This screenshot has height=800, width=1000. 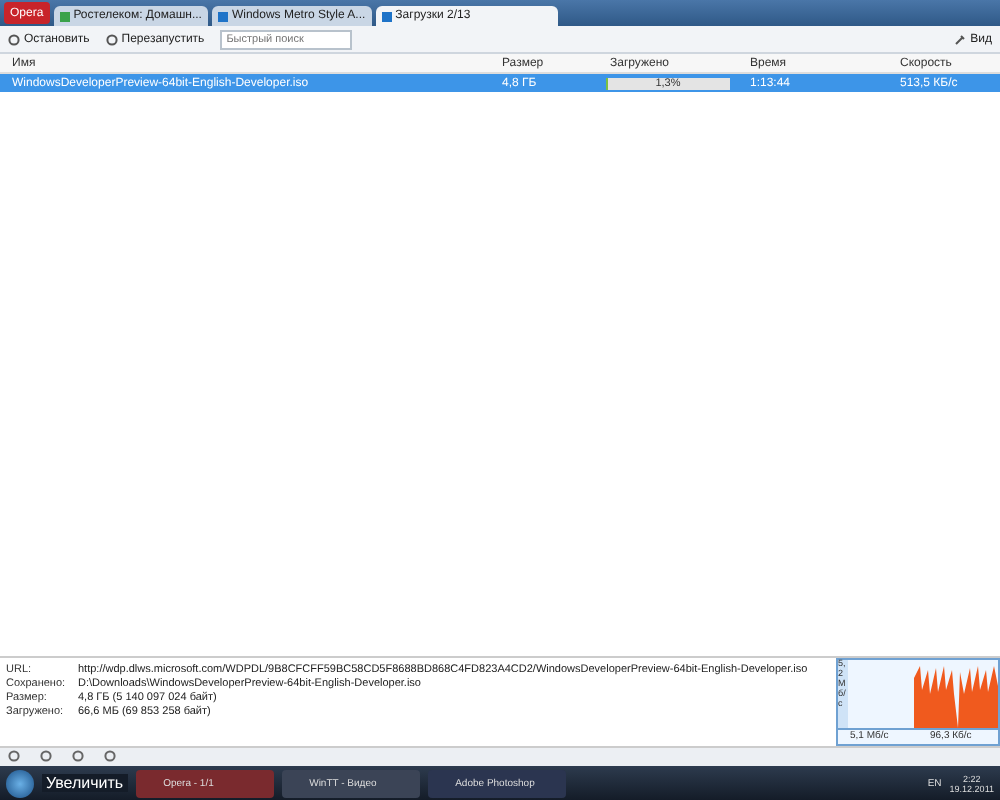 What do you see at coordinates (960, 39) in the screenshot?
I see `wrench-icon` at bounding box center [960, 39].